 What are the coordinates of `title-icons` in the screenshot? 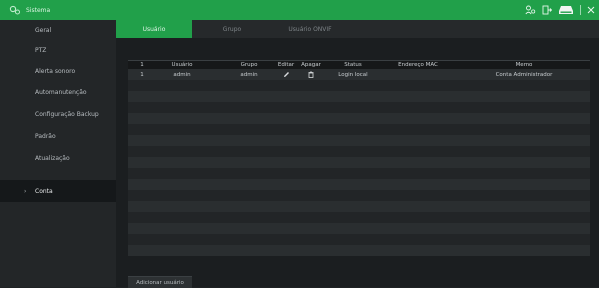 It's located at (560, 10).